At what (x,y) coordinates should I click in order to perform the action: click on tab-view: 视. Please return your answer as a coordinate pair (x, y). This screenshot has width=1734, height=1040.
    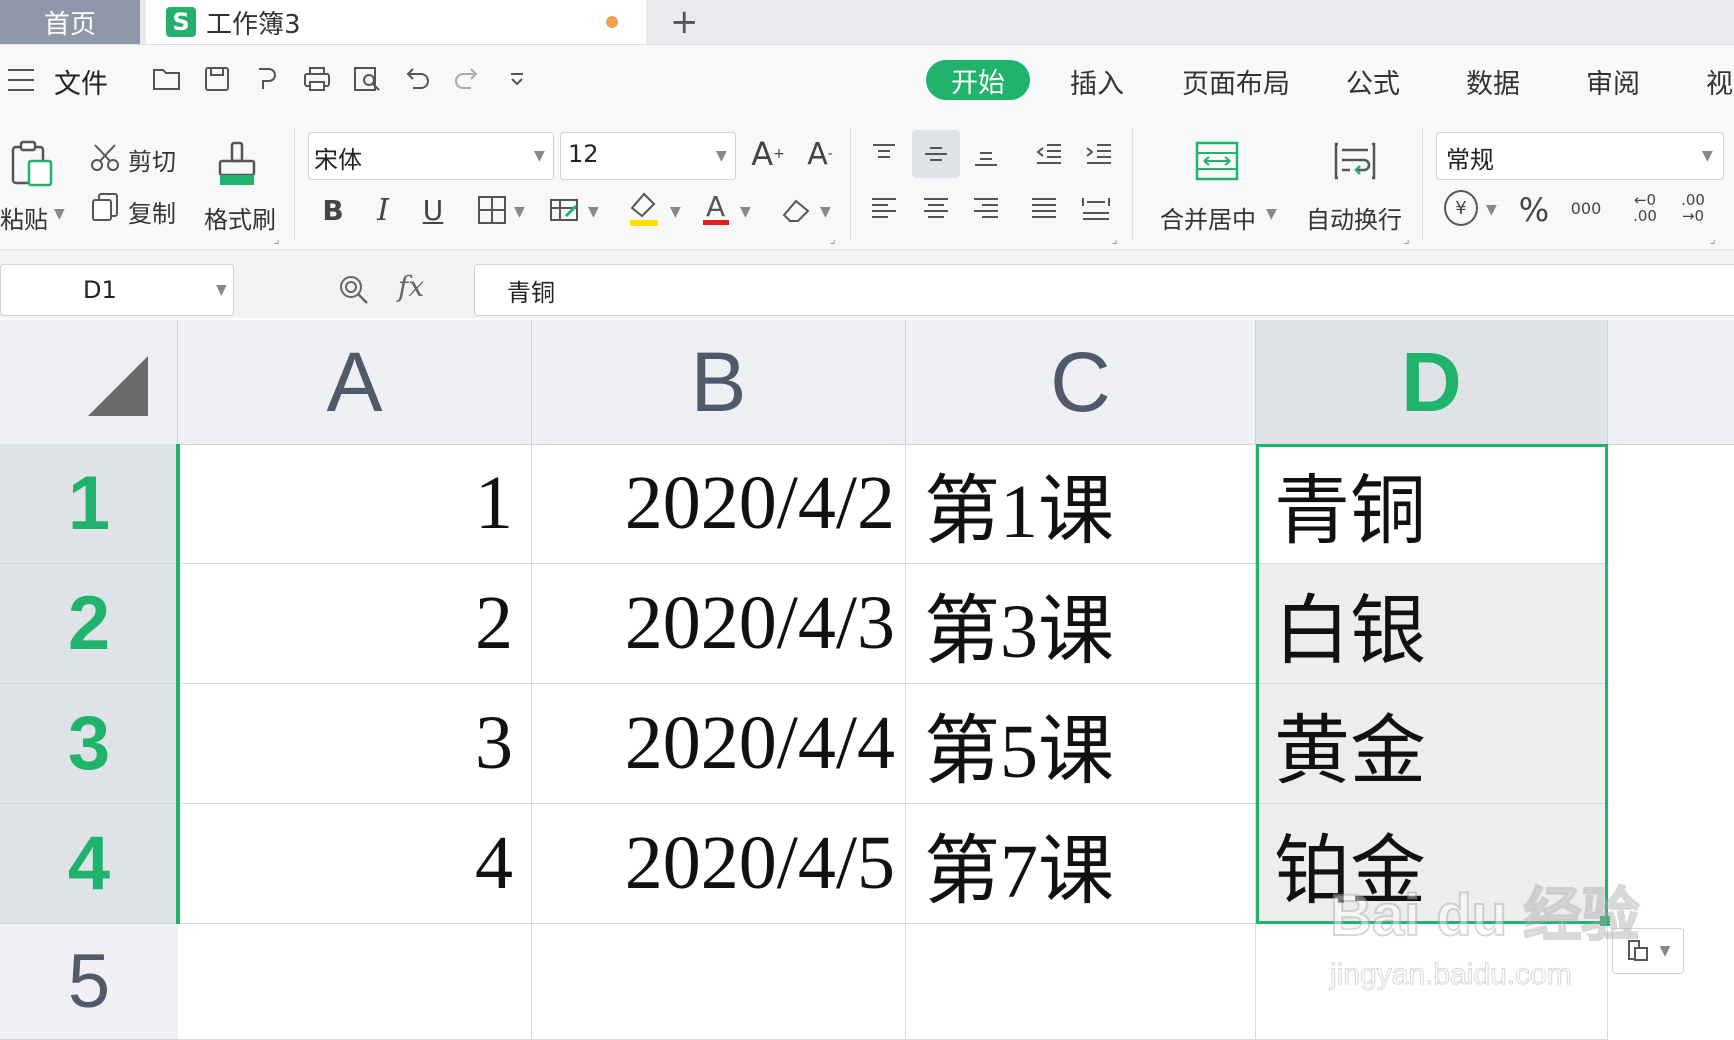
    Looking at the image, I should click on (1719, 81).